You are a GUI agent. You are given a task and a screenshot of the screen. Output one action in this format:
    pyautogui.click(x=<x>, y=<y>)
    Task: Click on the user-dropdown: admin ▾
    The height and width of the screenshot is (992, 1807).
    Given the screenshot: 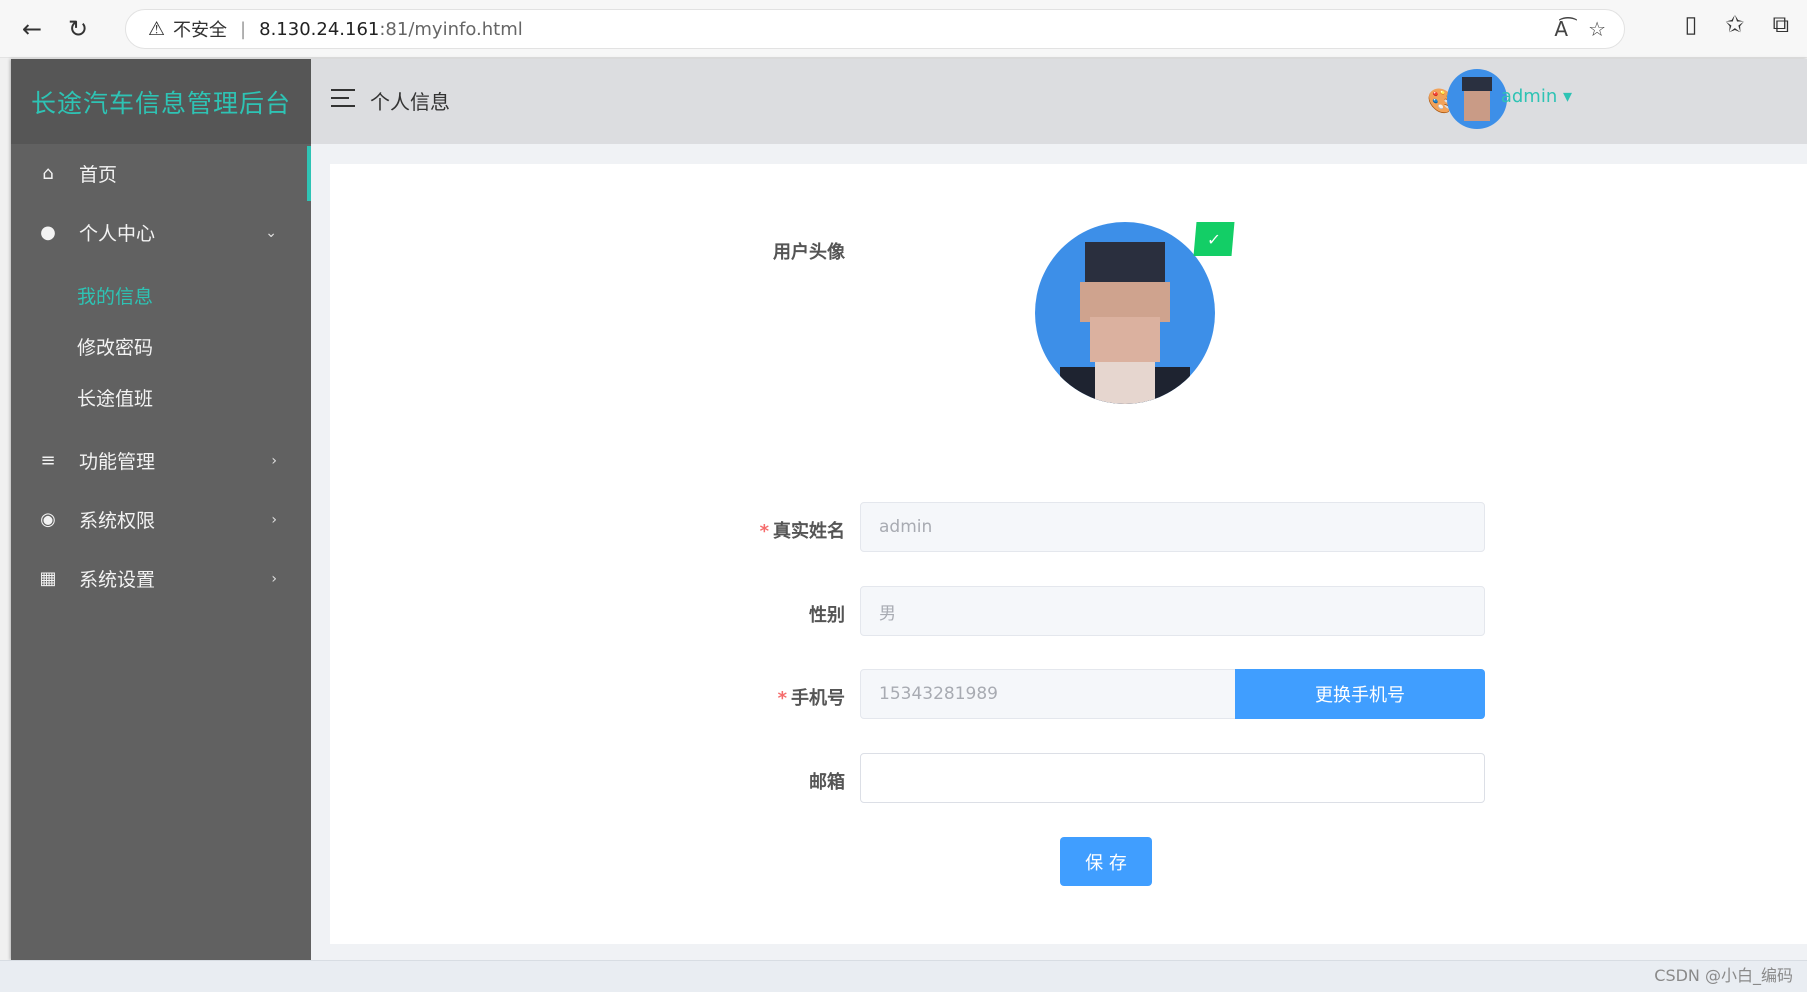 What is the action you would take?
    pyautogui.click(x=1536, y=96)
    